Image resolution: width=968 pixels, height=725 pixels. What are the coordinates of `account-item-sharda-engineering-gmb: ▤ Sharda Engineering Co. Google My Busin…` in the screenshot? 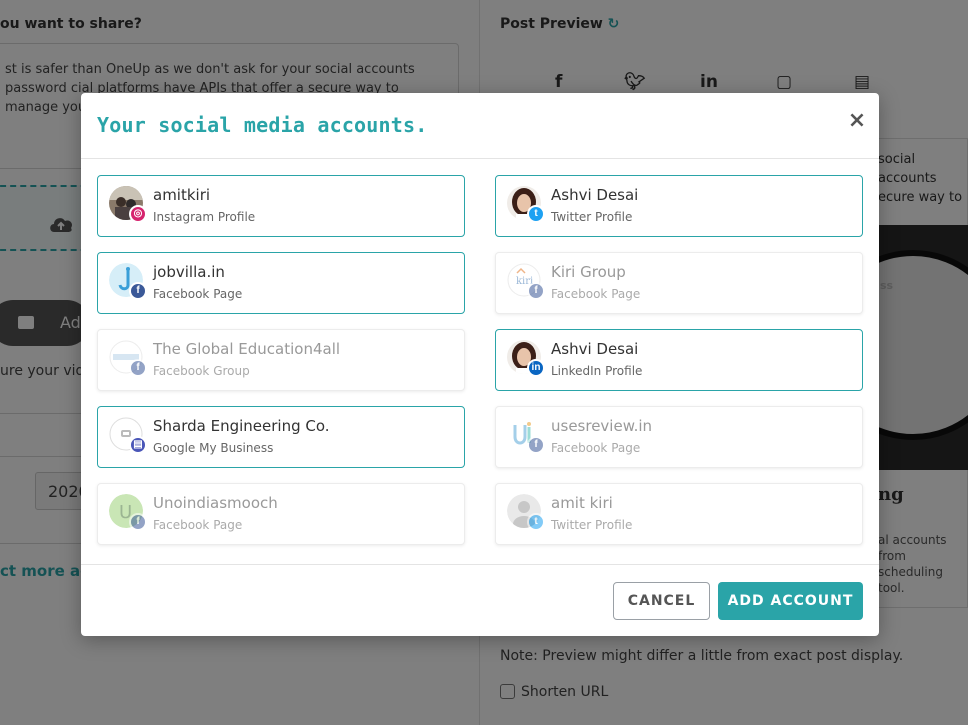 It's located at (281, 437).